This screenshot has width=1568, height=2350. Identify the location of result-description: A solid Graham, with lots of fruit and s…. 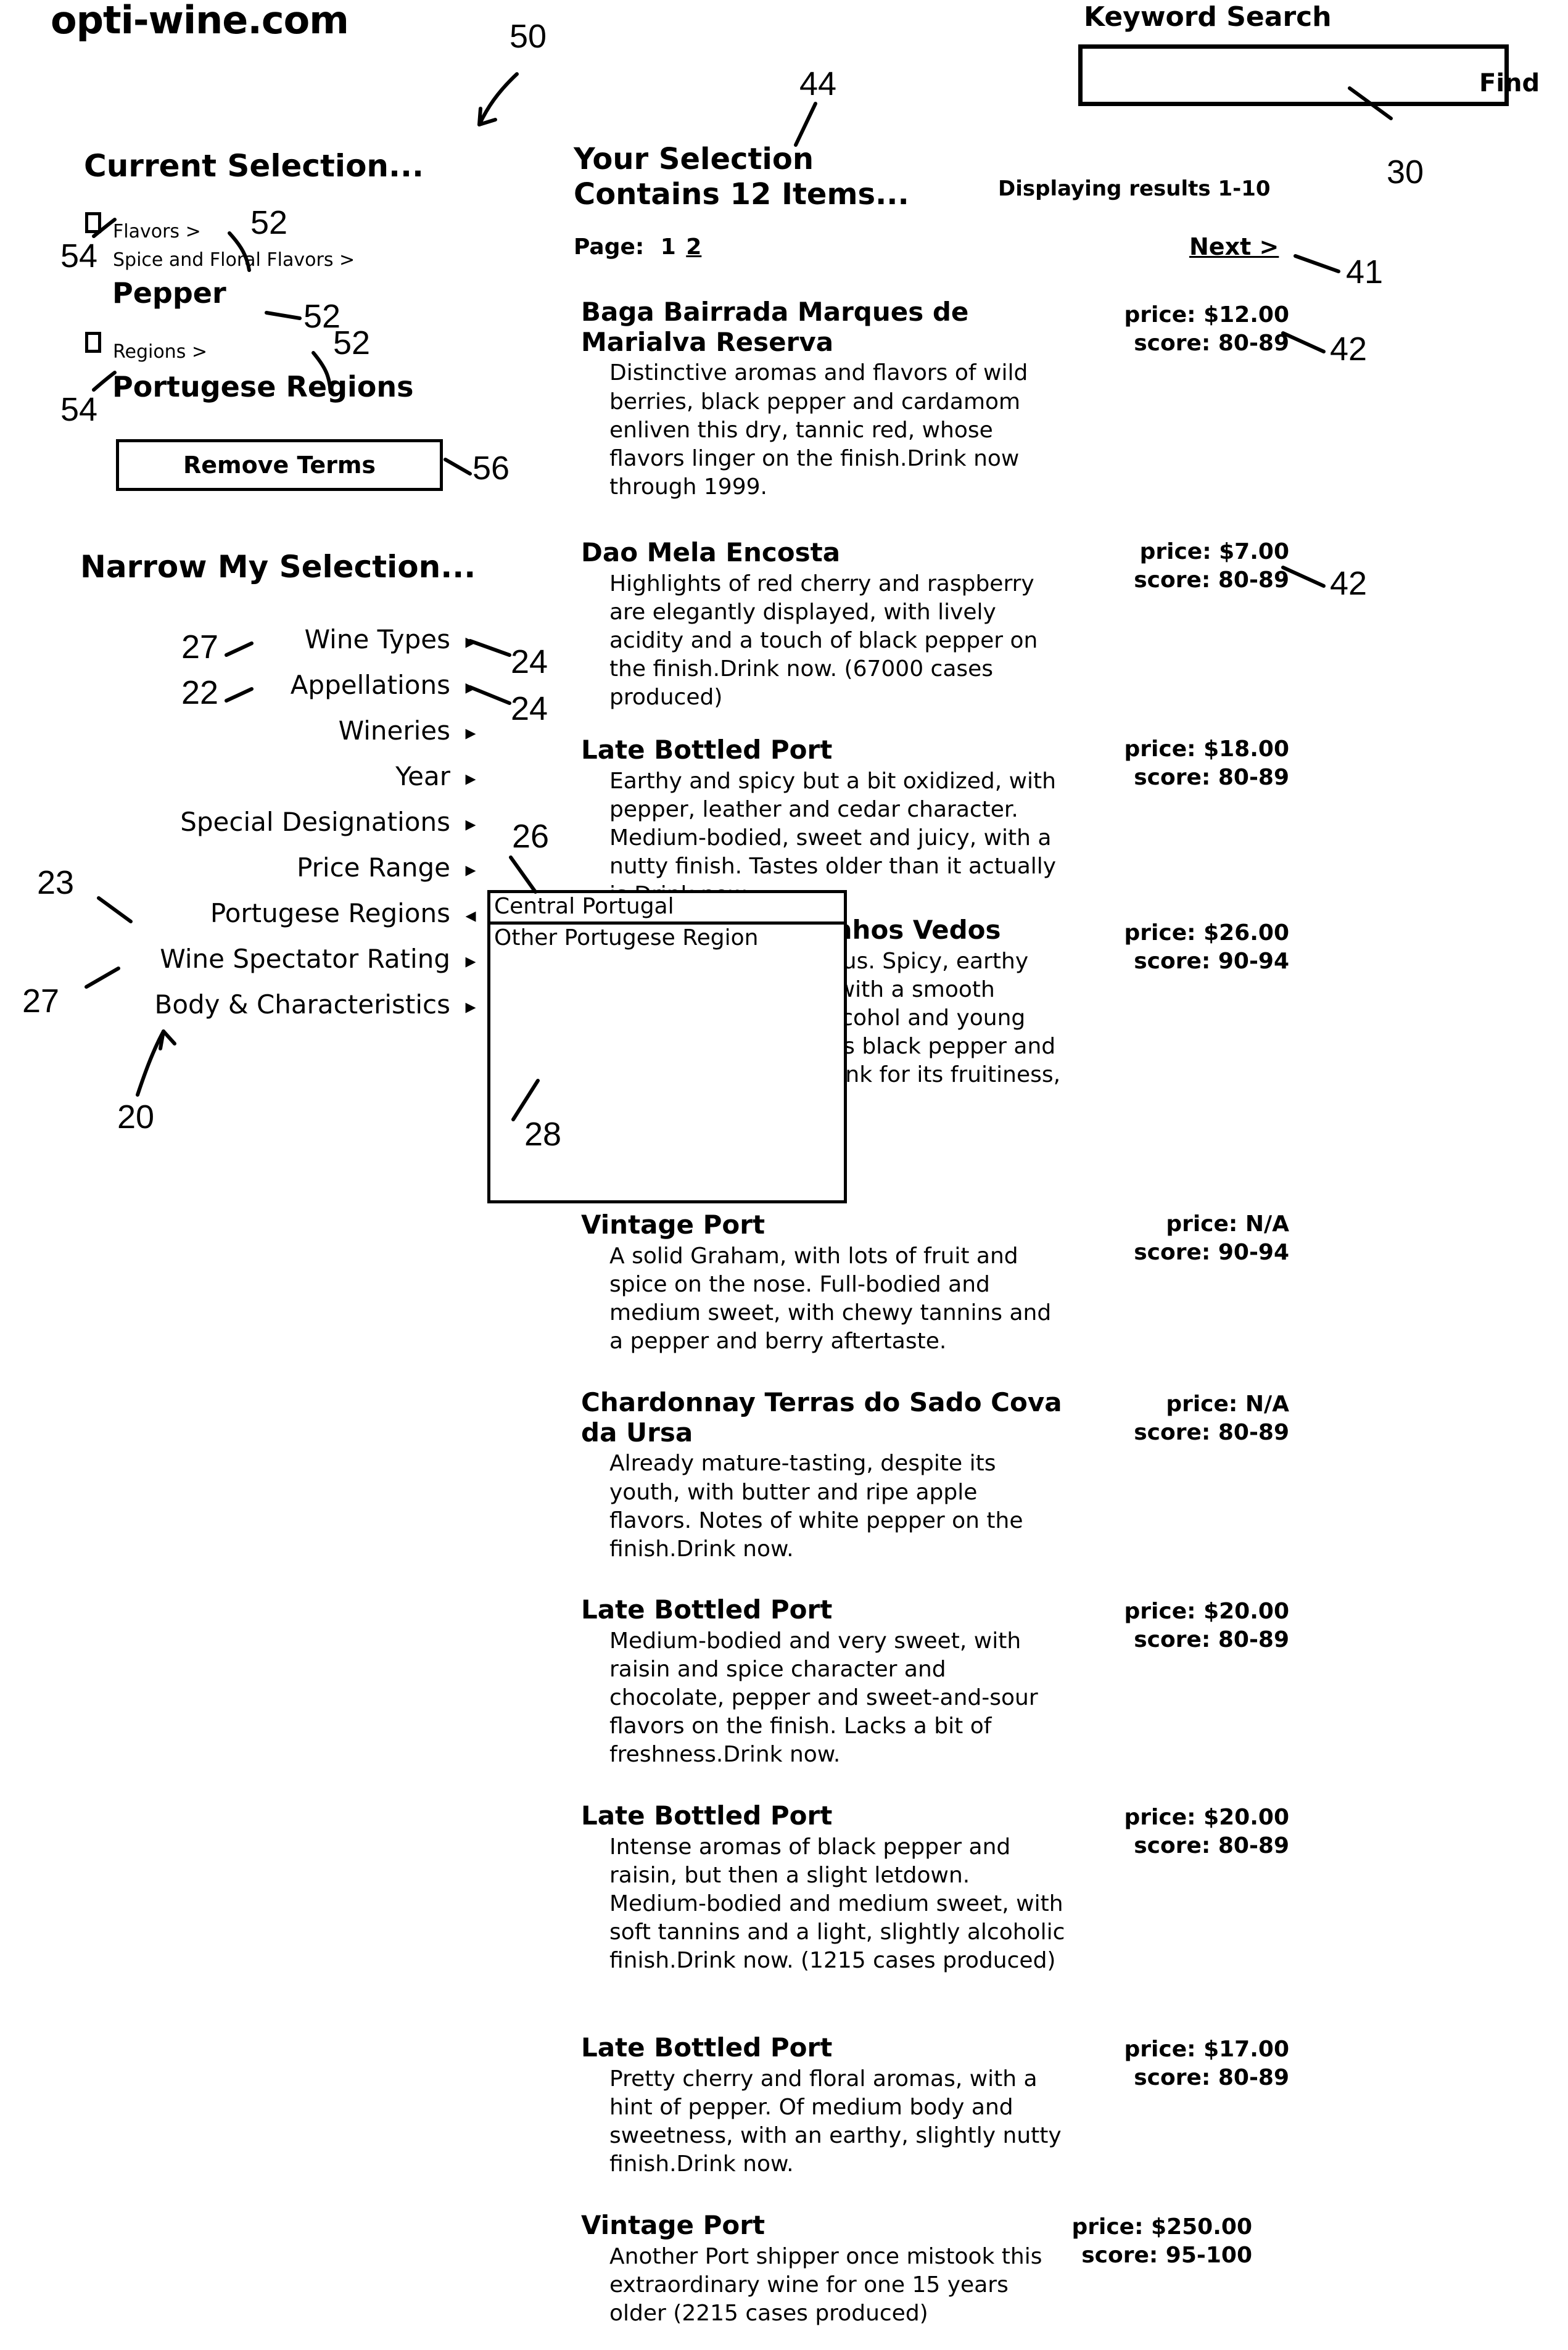
(830, 1298).